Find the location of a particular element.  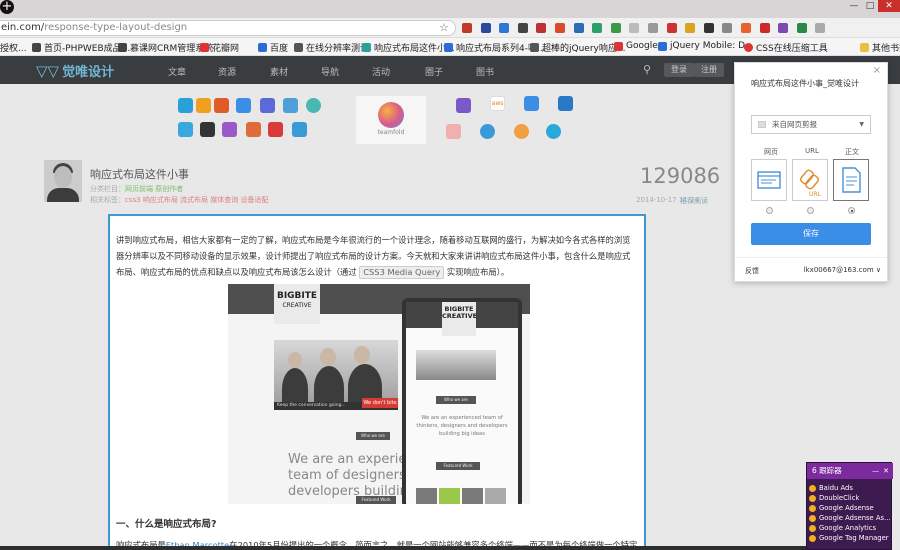

feedback-link: 反馈 is located at coordinates (752, 271).